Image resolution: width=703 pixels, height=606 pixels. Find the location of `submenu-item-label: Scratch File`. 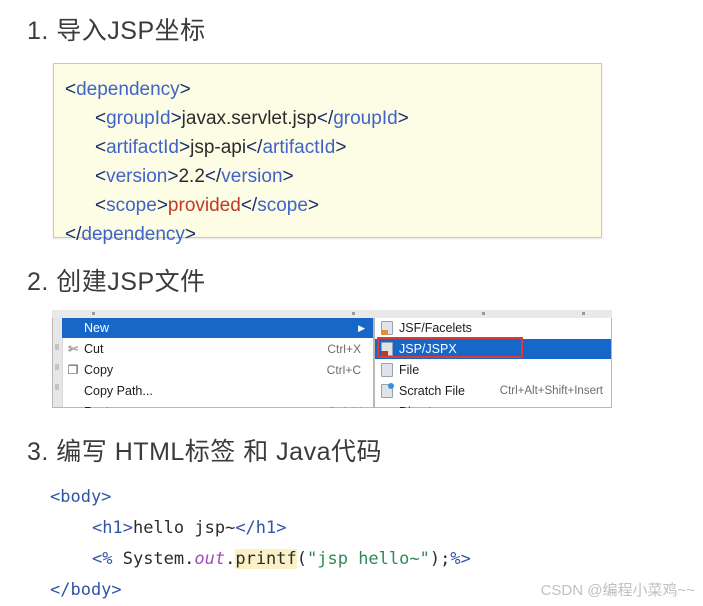

submenu-item-label: Scratch File is located at coordinates (432, 391).